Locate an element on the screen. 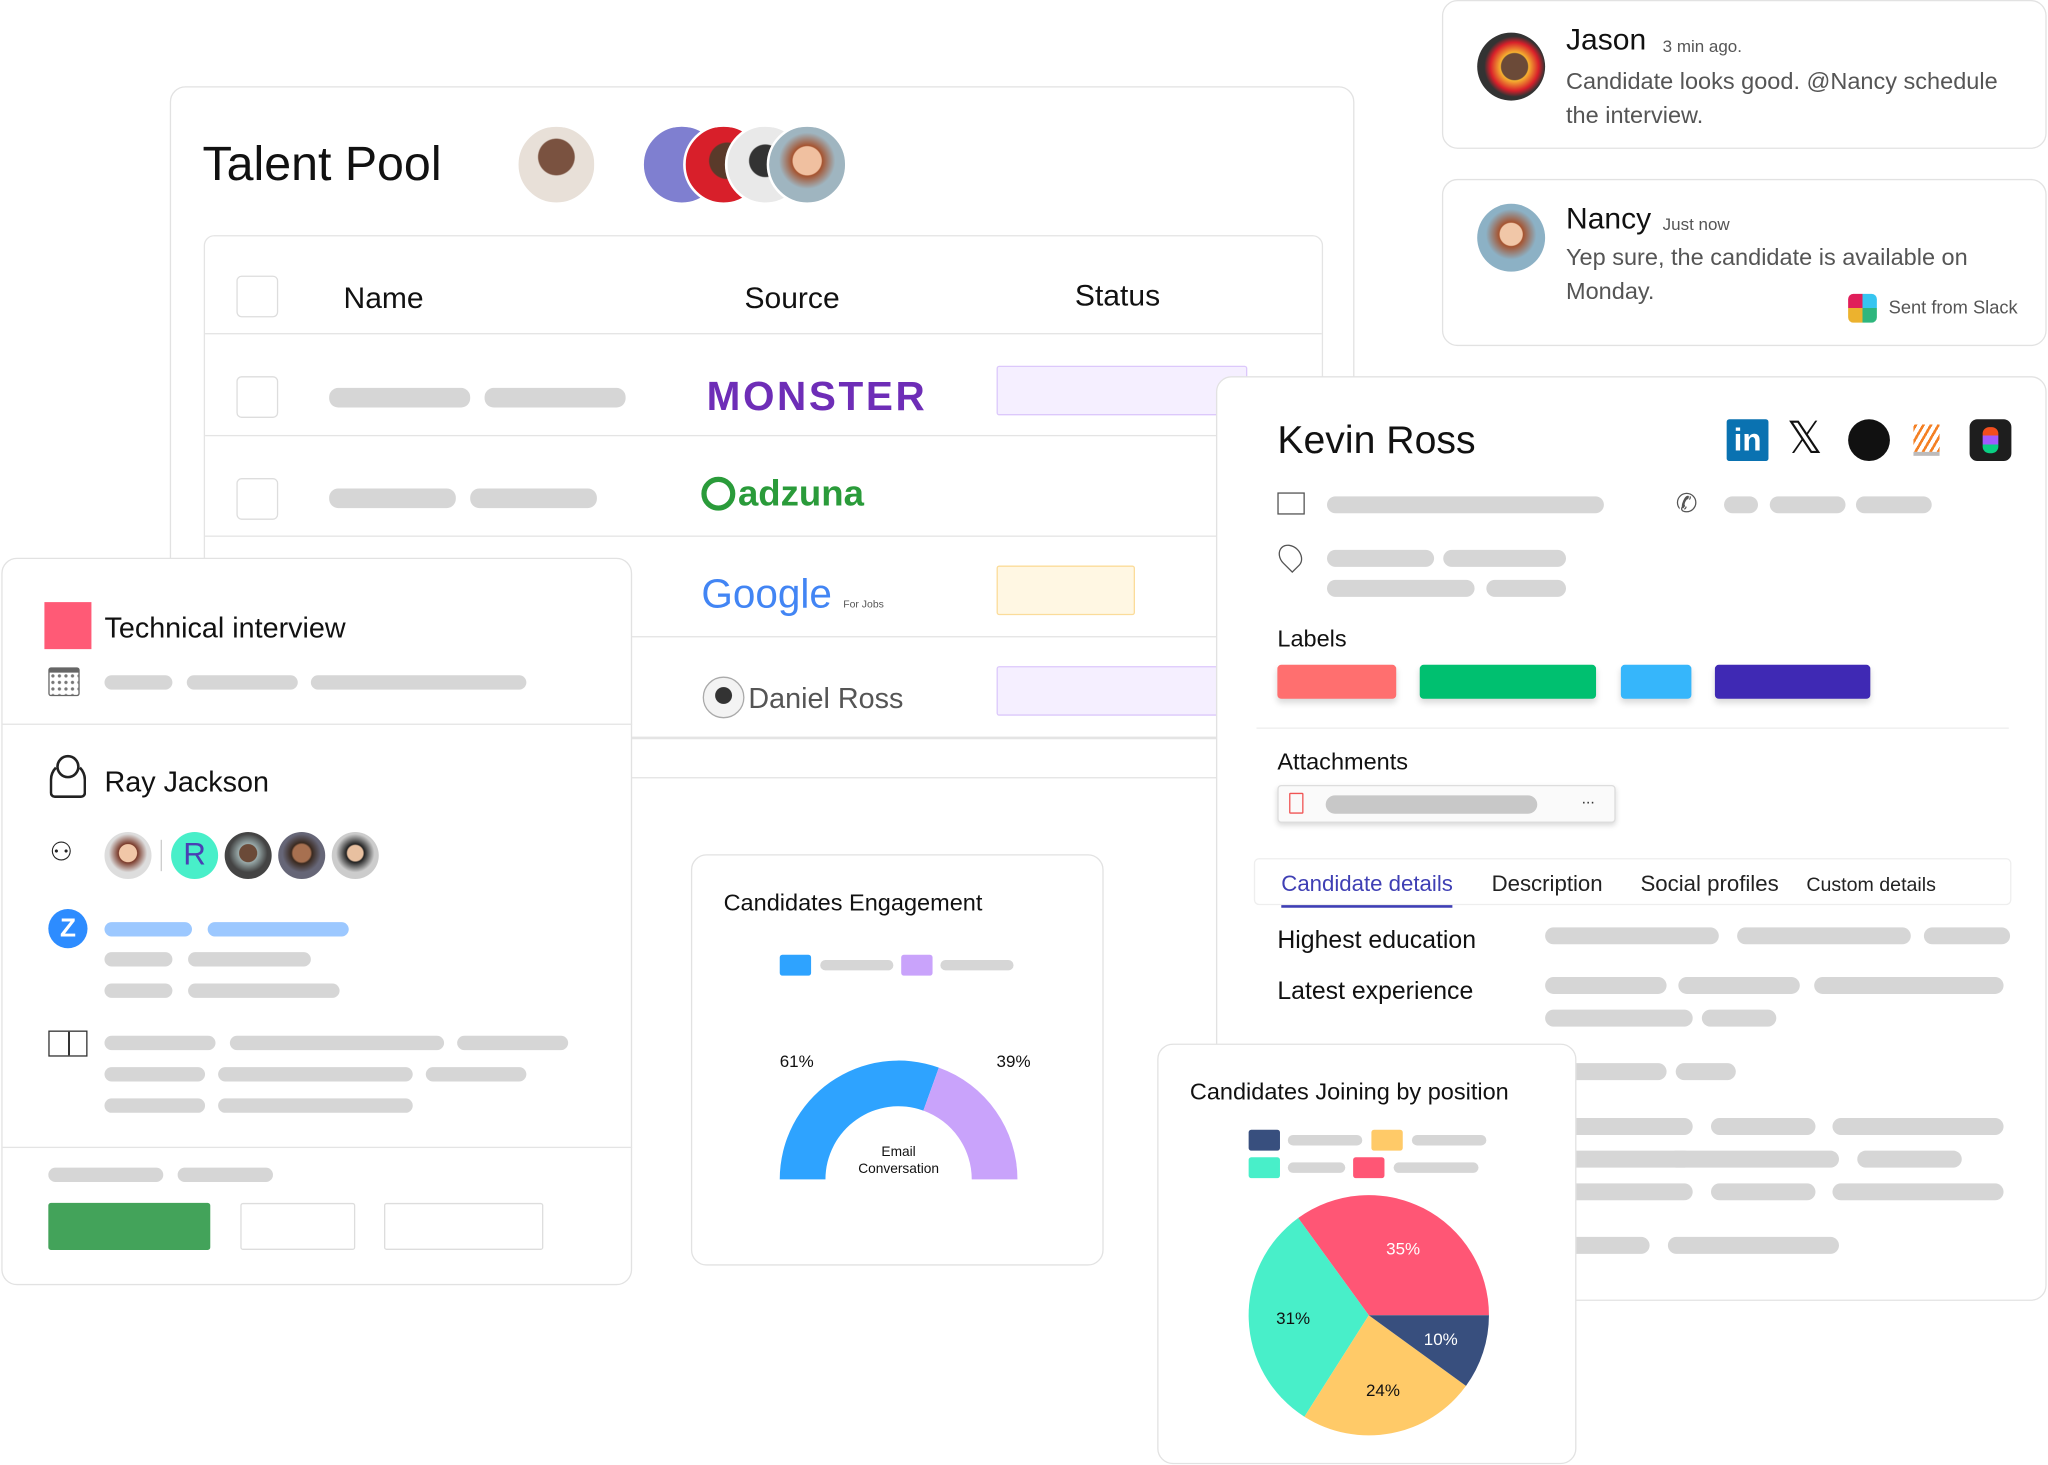 The height and width of the screenshot is (1465, 2048). adzuna-logo: adzuna is located at coordinates (782, 494).